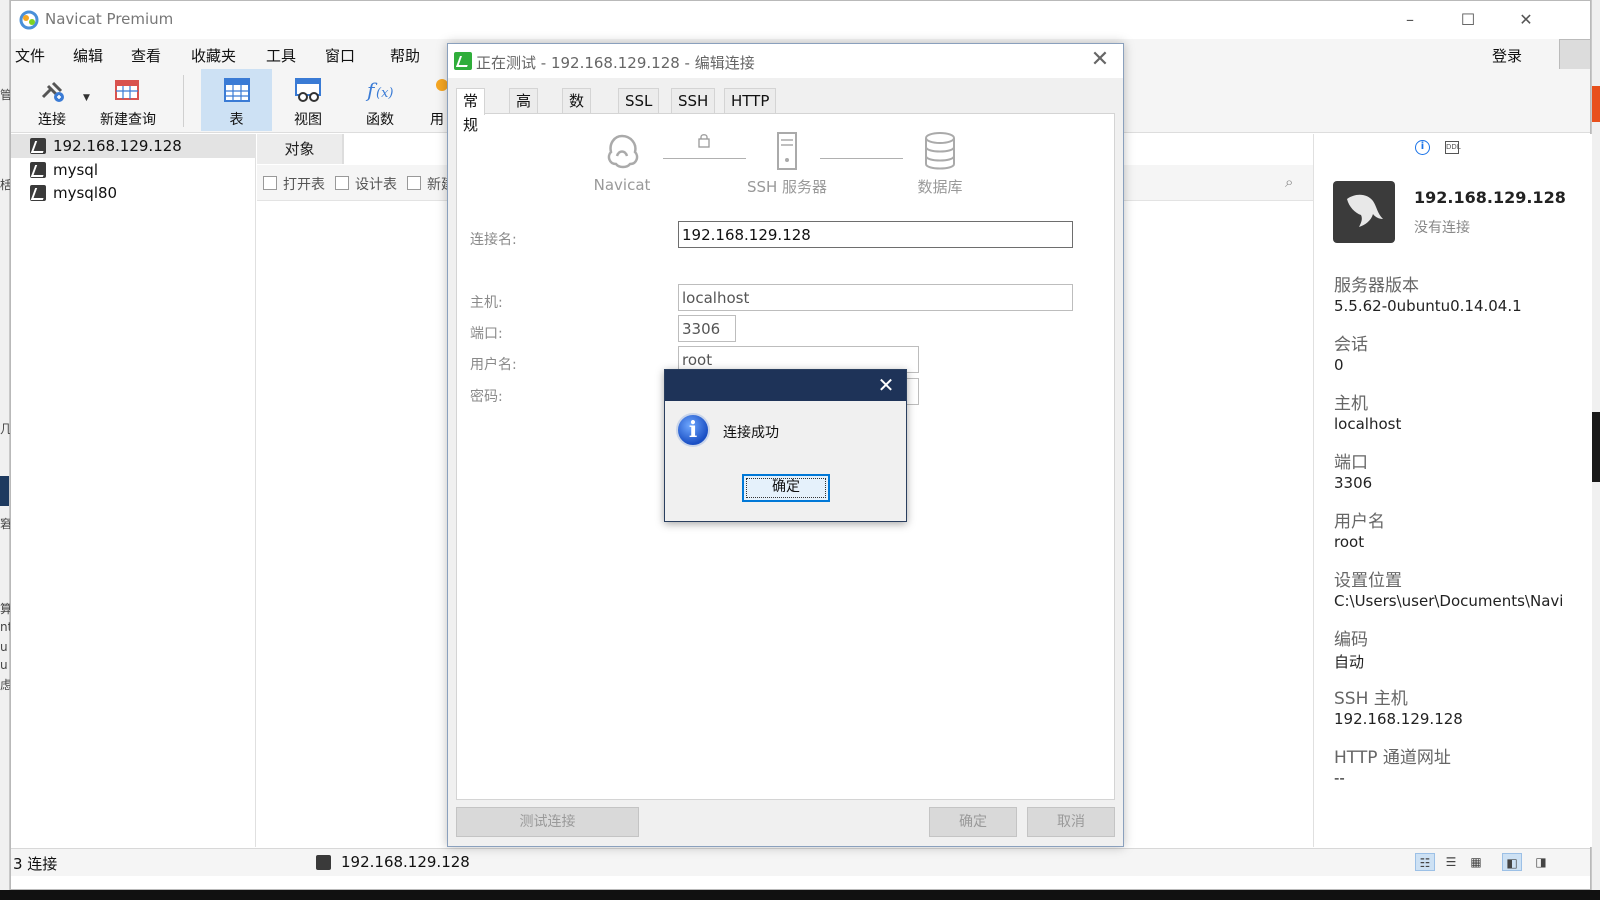  Describe the element at coordinates (1512, 862) in the screenshot. I see `left-panel-icon: ◧` at that location.